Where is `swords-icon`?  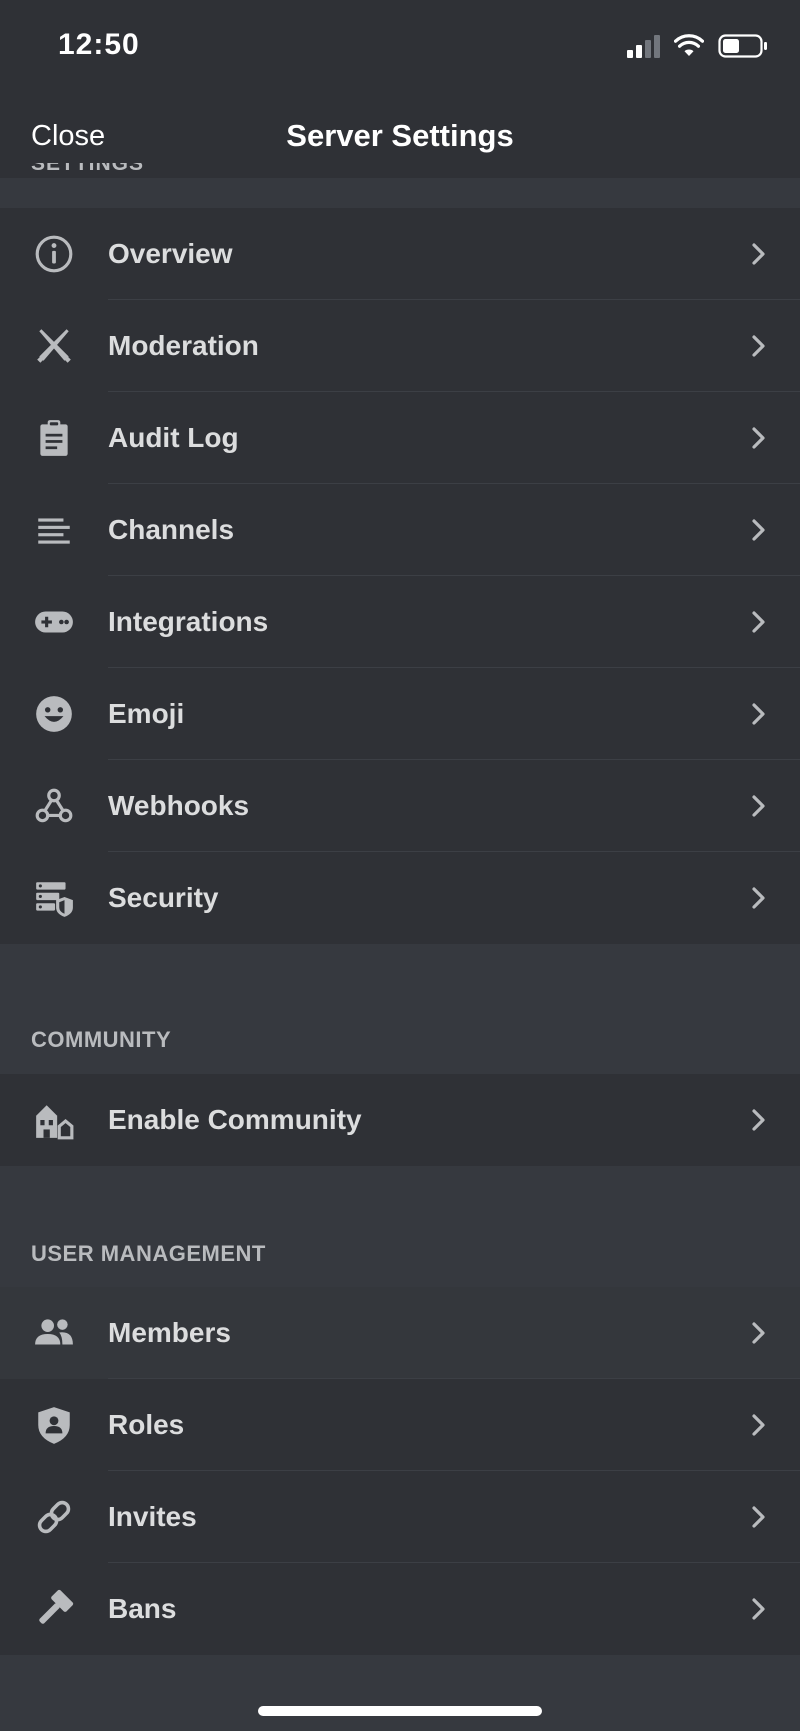
swords-icon is located at coordinates (54, 346).